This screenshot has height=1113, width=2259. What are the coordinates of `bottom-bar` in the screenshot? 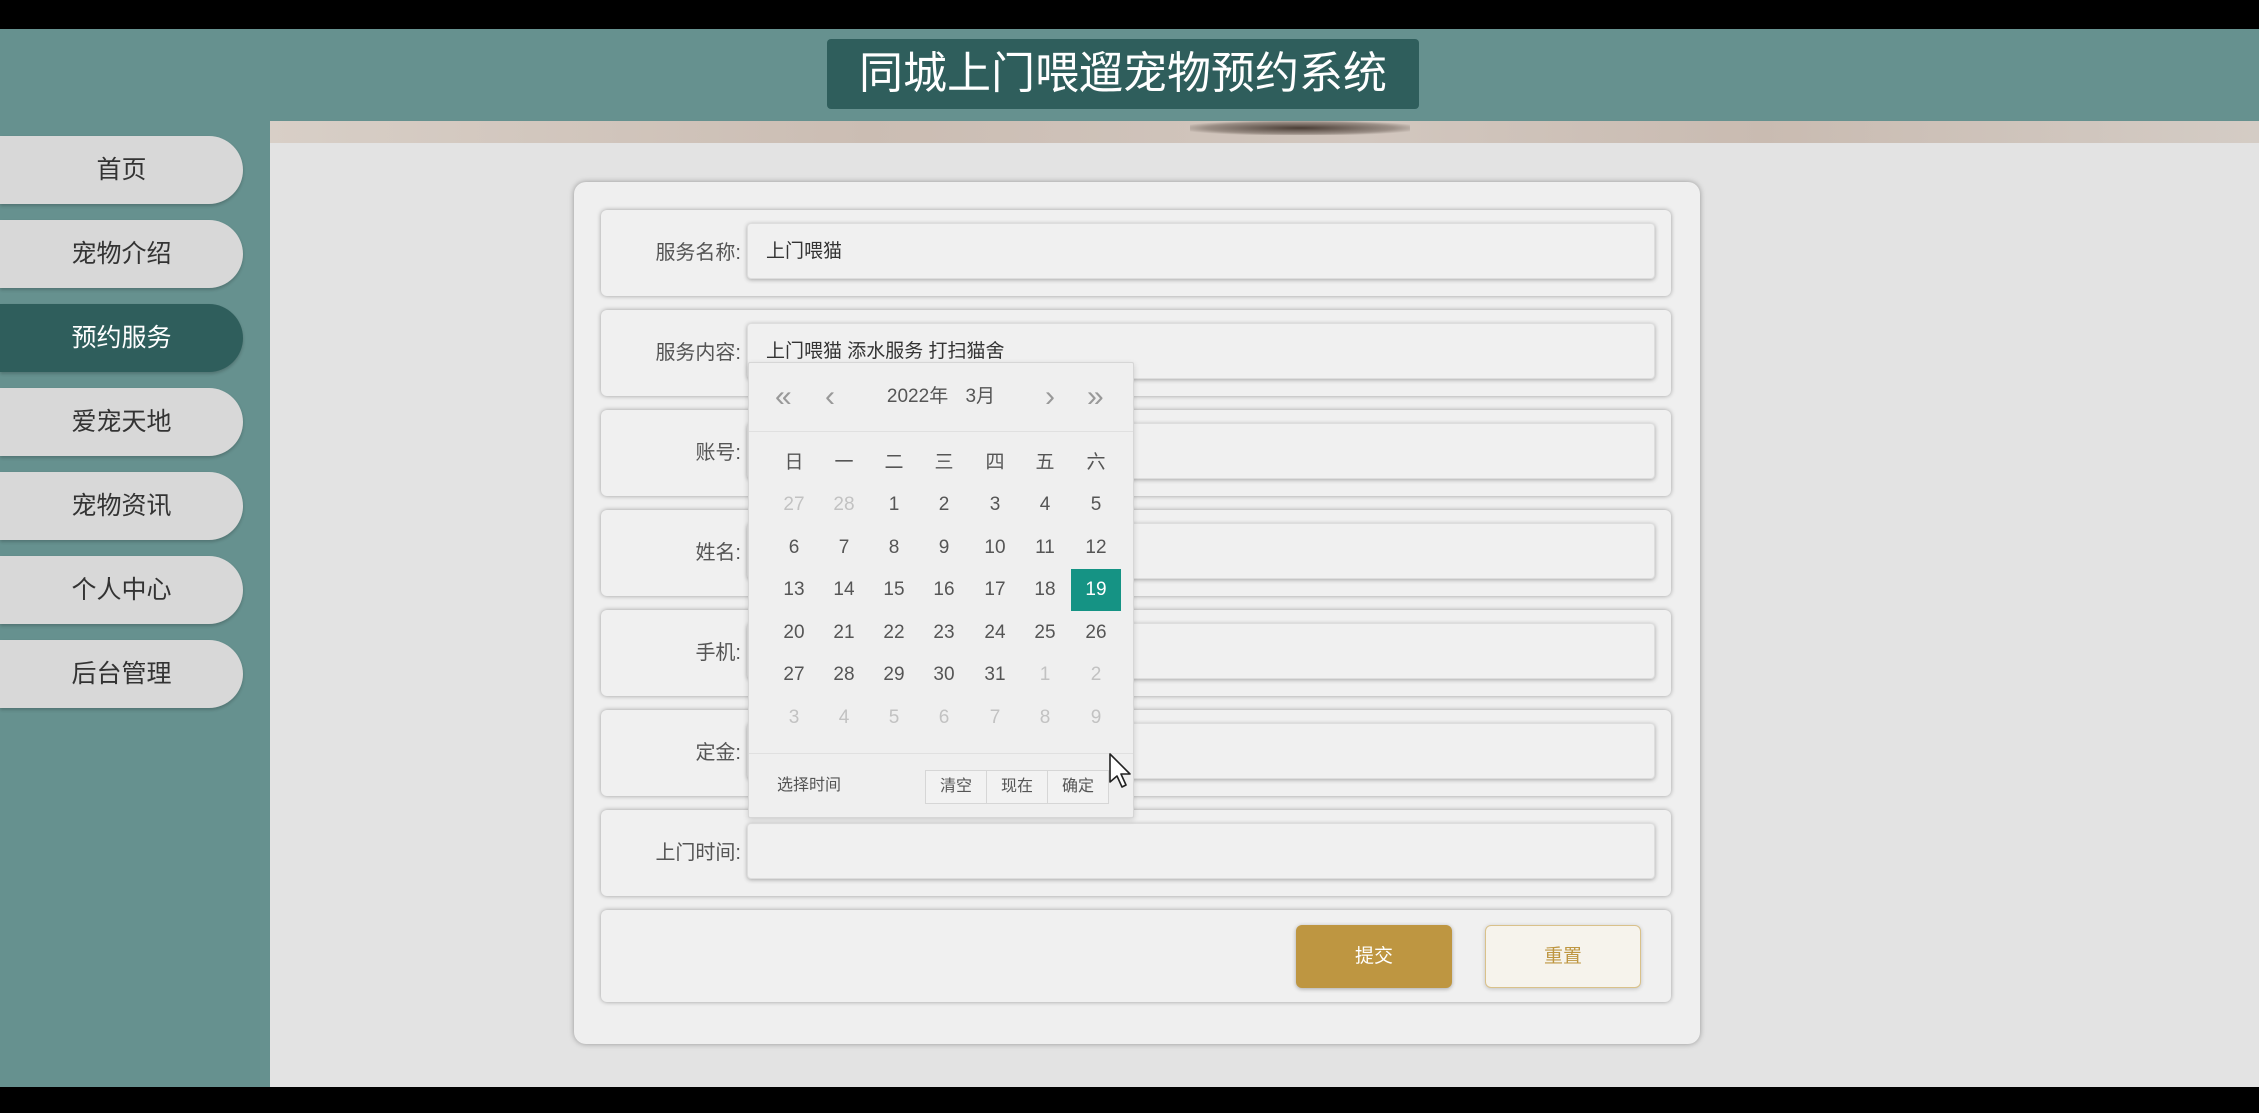 It's located at (1129, 1100).